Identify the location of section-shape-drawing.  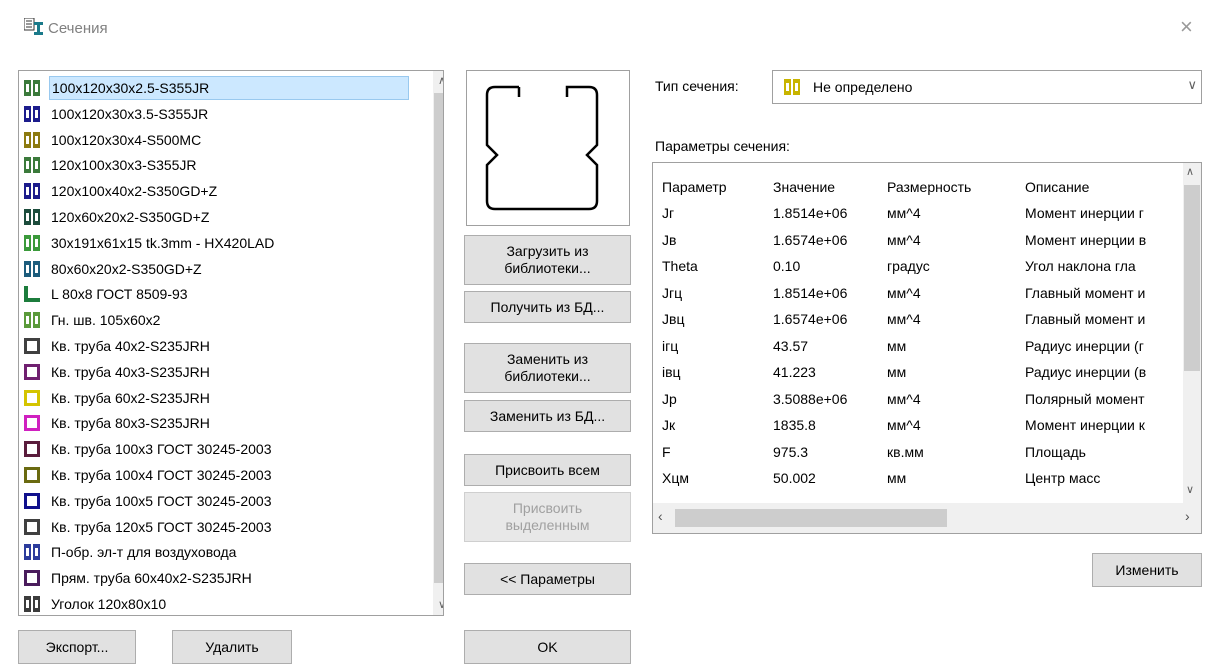
(542, 148).